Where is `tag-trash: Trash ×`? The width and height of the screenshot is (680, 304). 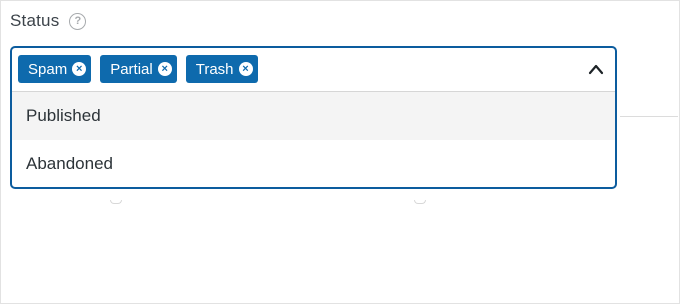 tag-trash: Trash × is located at coordinates (221, 69).